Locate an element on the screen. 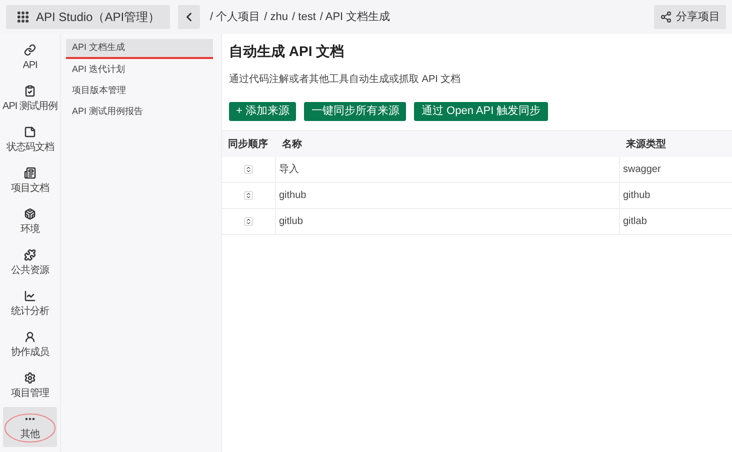 Image resolution: width=732 pixels, height=452 pixels. submenu-item: API 测试用例报告 is located at coordinates (141, 112).